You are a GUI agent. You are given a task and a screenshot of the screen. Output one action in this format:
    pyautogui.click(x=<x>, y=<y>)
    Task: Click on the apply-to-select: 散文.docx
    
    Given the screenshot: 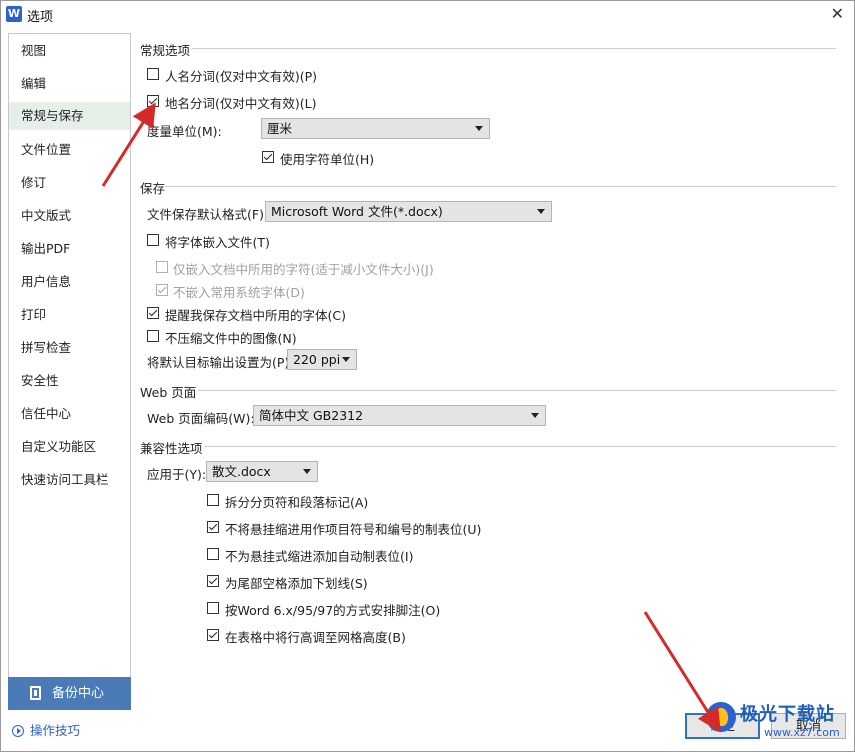 What is the action you would take?
    pyautogui.click(x=262, y=471)
    